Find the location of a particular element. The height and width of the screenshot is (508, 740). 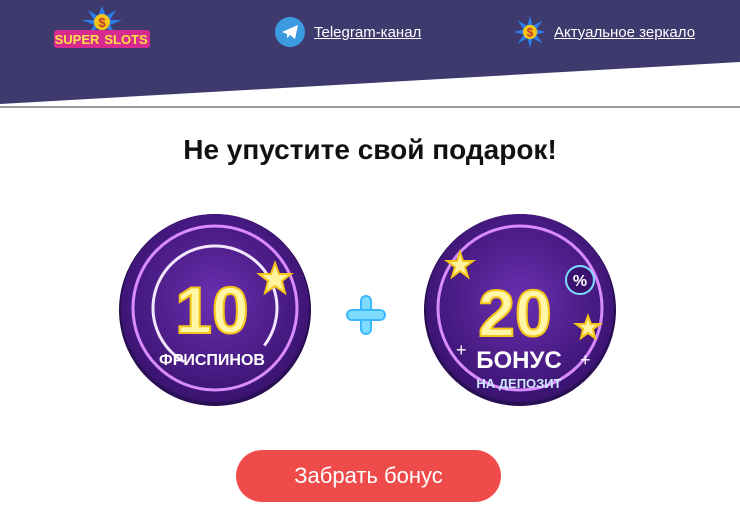

dollar-star-icon: $ is located at coordinates (530, 32).